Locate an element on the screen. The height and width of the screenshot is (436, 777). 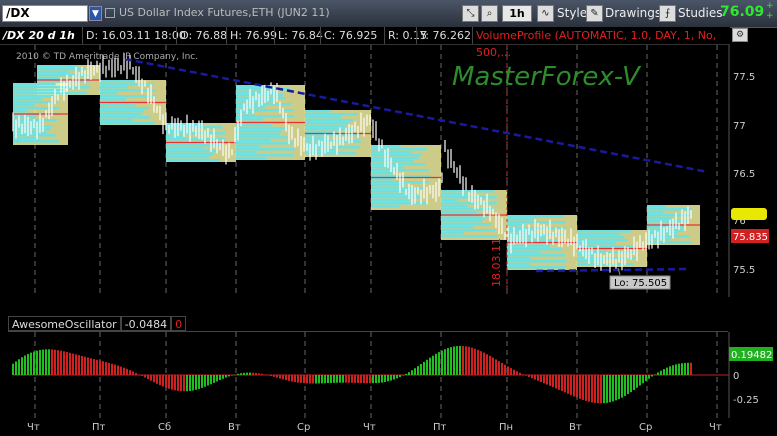
style-button: Style is located at coordinates (572, 13).